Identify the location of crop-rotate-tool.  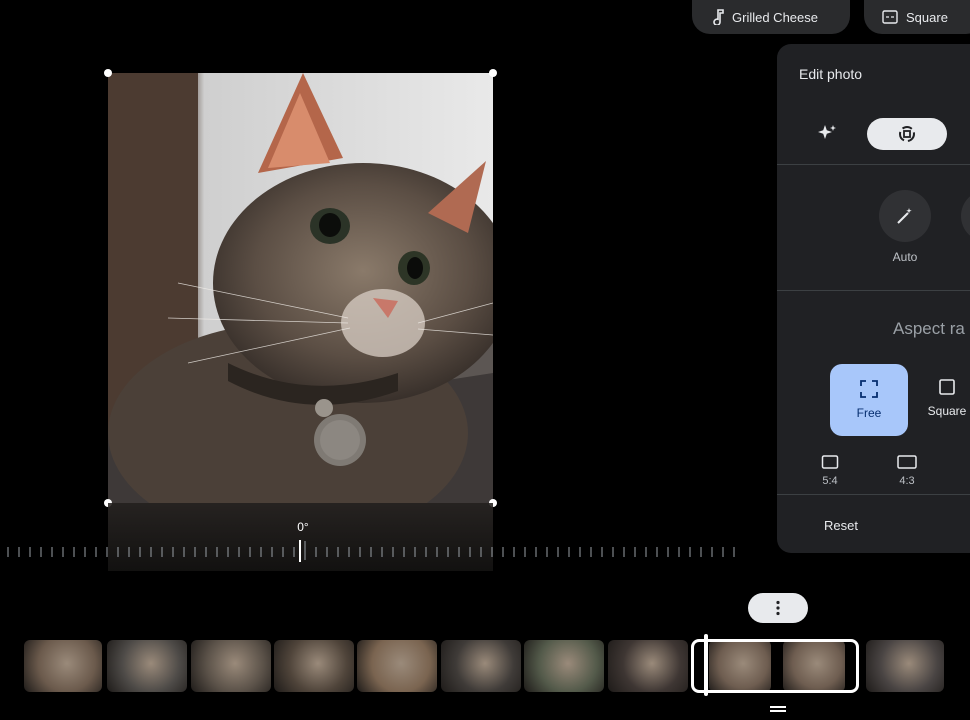
(907, 134).